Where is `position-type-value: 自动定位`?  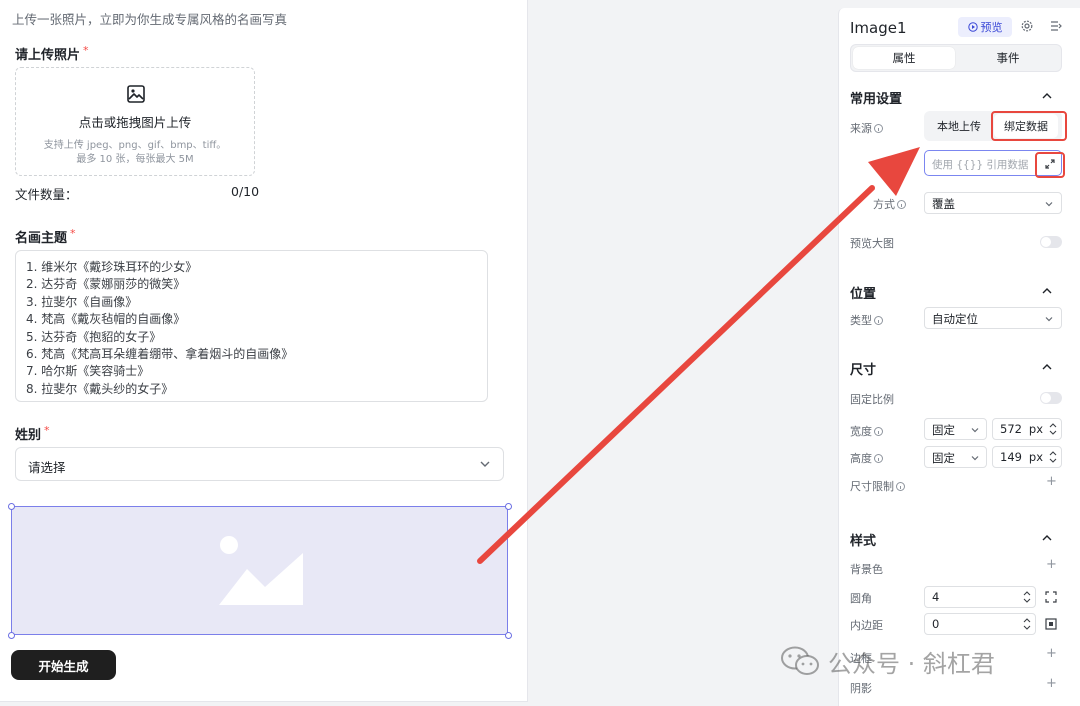
position-type-value: 自动定位 is located at coordinates (955, 319).